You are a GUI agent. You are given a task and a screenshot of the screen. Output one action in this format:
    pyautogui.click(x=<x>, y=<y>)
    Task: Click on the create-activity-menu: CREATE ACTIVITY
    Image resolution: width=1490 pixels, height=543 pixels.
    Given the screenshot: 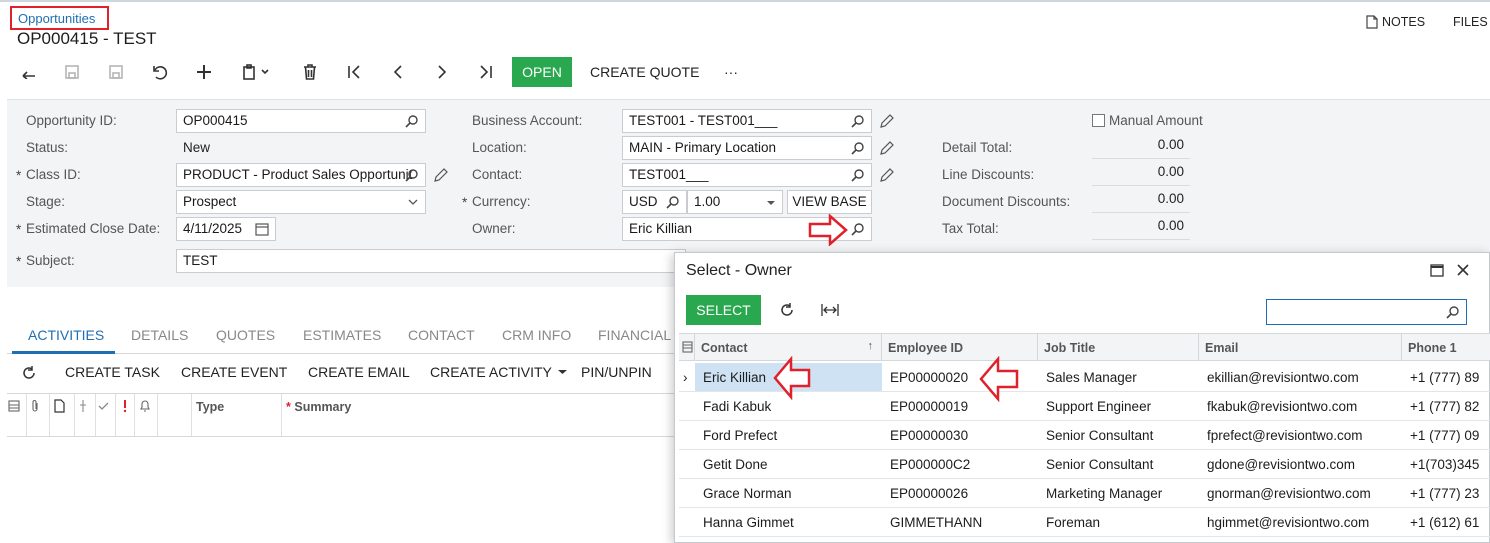 What is the action you would take?
    pyautogui.click(x=498, y=372)
    